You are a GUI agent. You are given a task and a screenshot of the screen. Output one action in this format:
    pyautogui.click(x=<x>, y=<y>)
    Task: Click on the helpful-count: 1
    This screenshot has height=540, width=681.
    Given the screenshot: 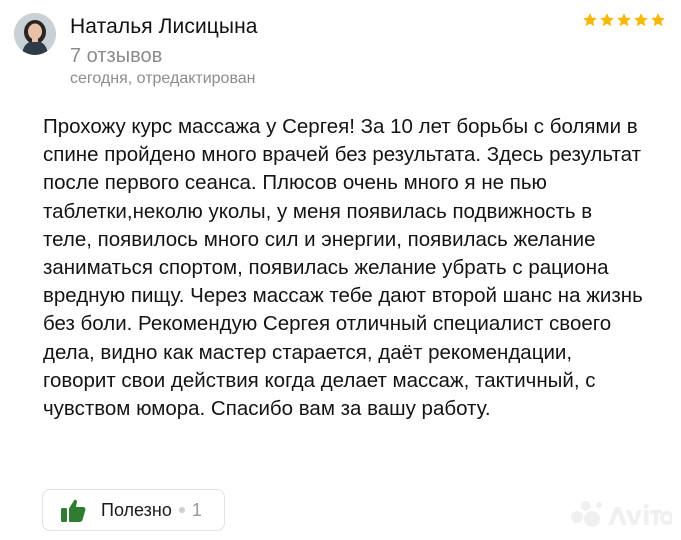 What is the action you would take?
    pyautogui.click(x=196, y=509)
    